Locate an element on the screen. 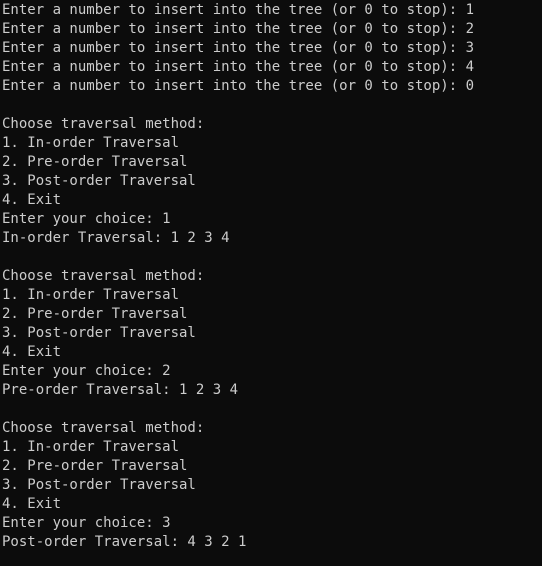  terminal-line: Enter your choice: 3 is located at coordinates (86, 523).